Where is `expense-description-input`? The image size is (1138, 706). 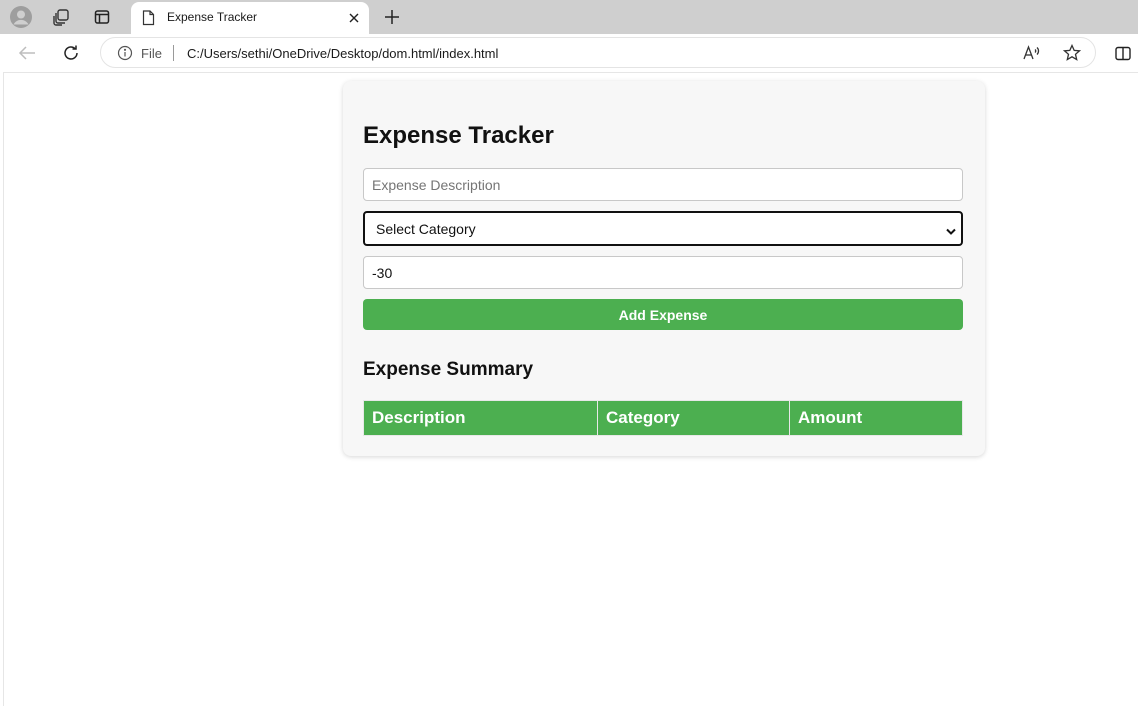
expense-description-input is located at coordinates (663, 184).